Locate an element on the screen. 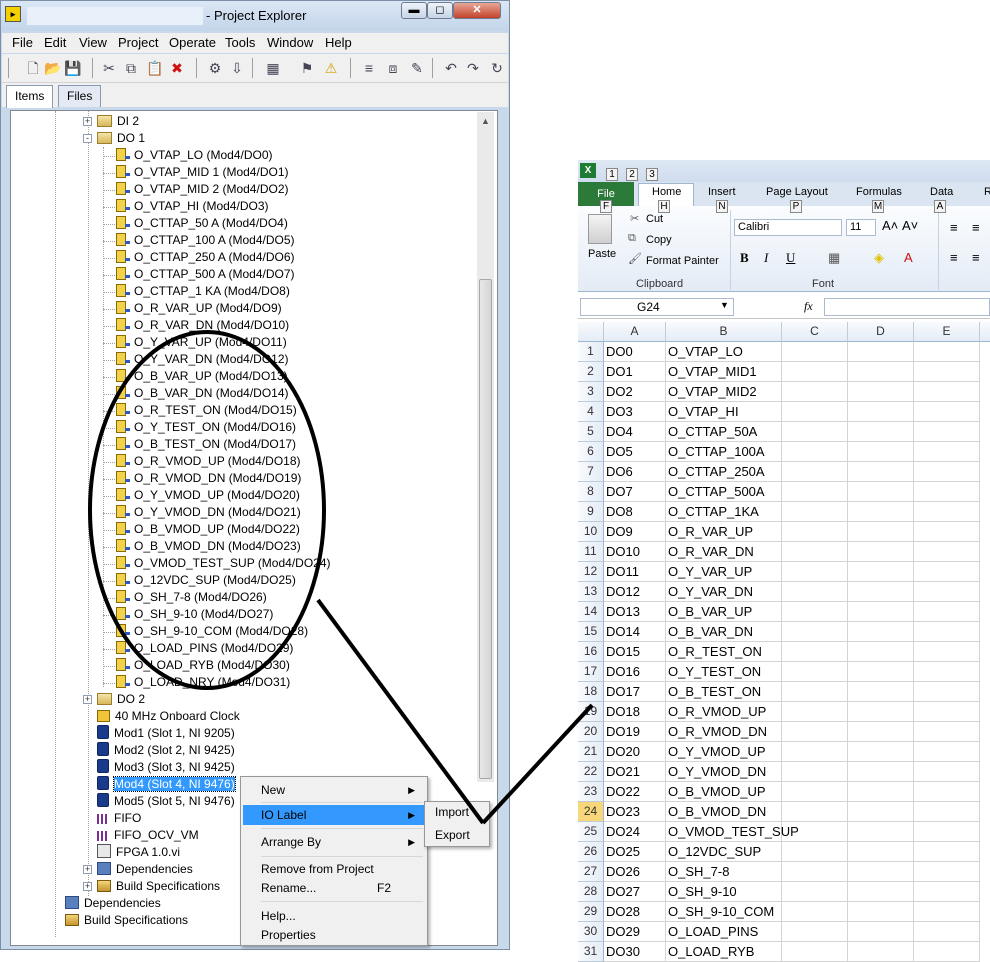 The height and width of the screenshot is (962, 990). cell-b: O_VTAP_MID2 is located at coordinates (724, 392).